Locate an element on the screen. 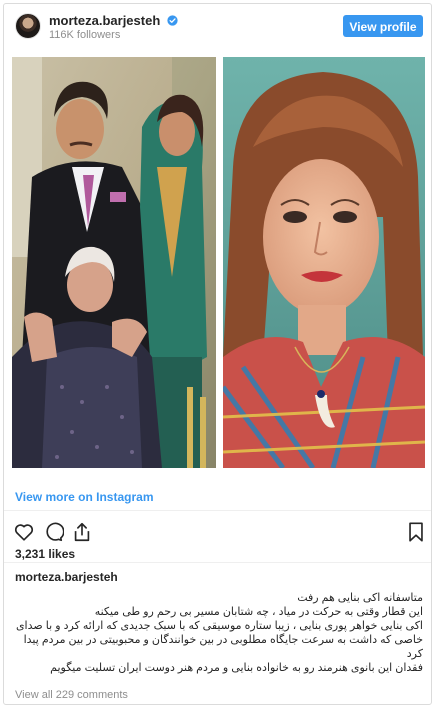 The image size is (437, 710). post-owner-username: morteza.barjesteh is located at coordinates (66, 577).